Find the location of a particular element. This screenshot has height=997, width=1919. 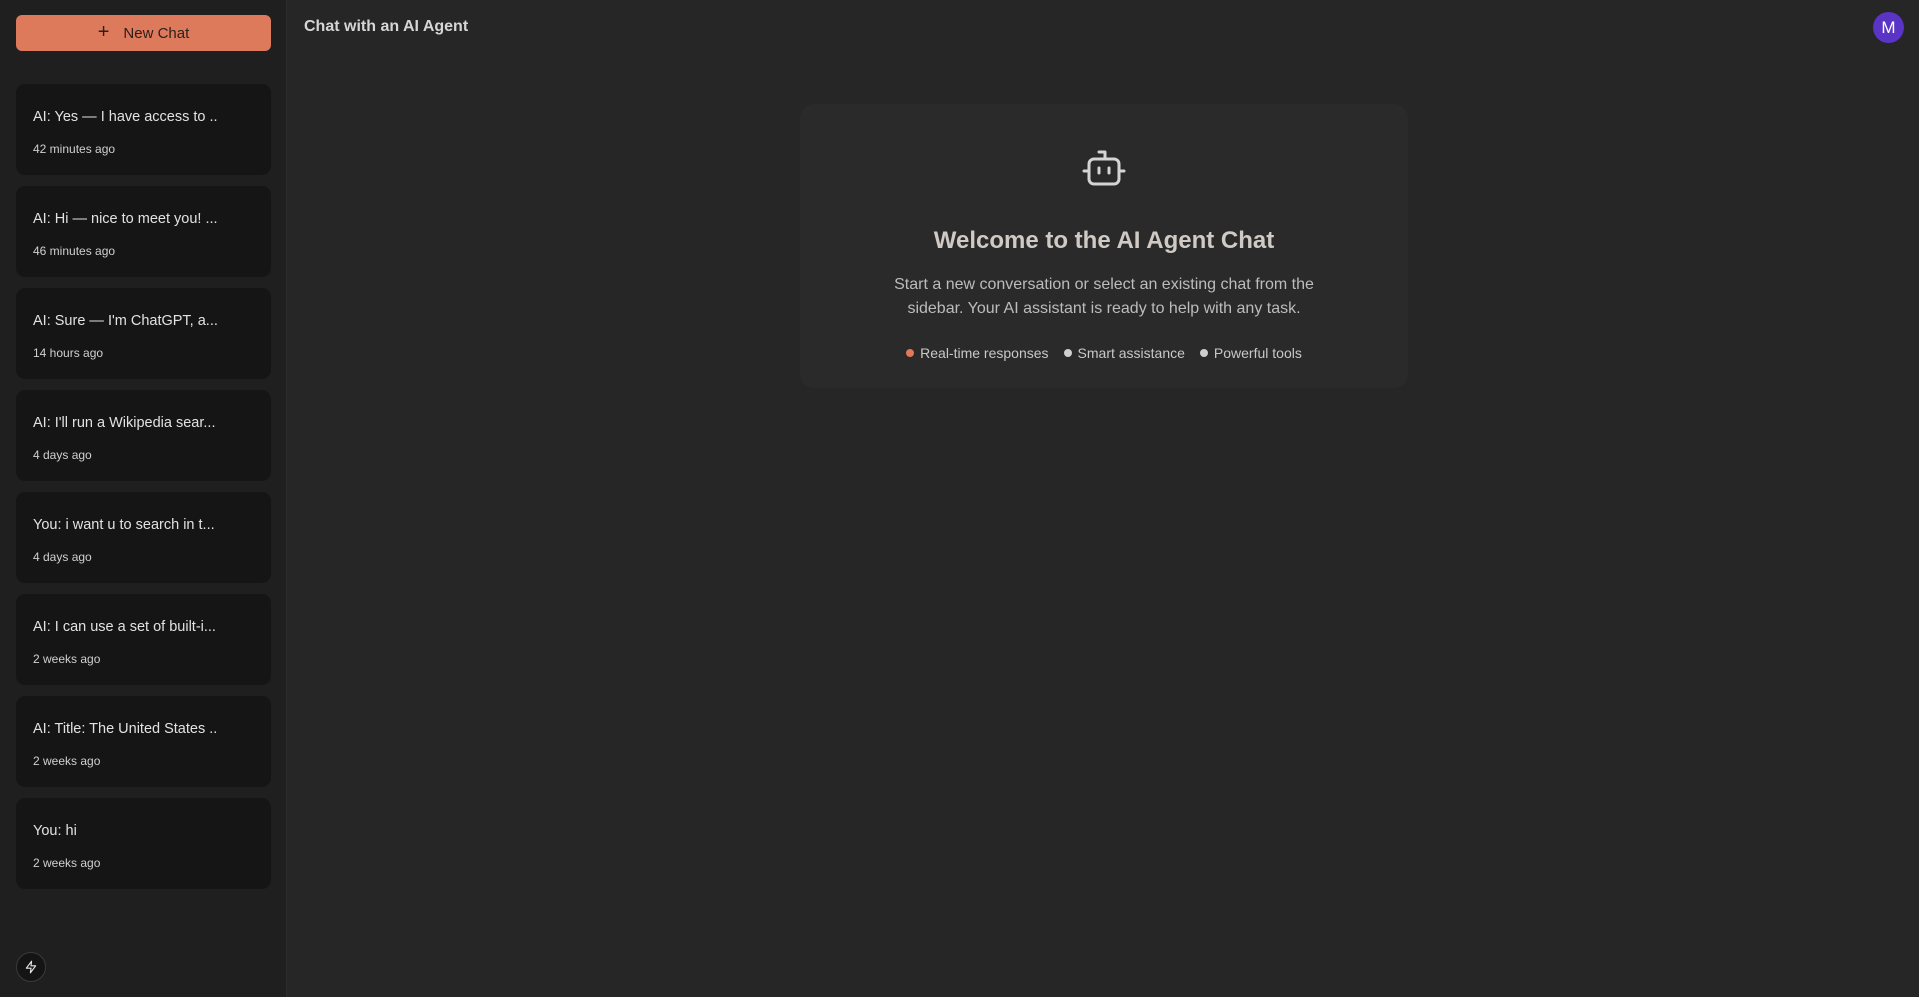

chat-time: 46 minutes ago is located at coordinates (74, 251).